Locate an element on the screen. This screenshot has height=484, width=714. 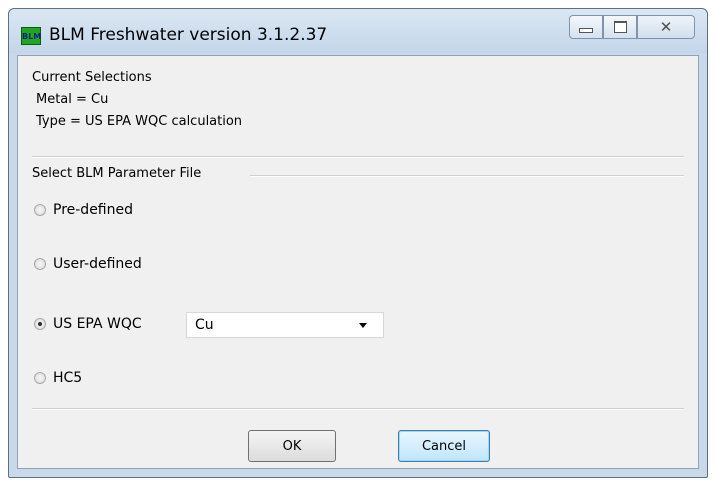
radio-user-defined: User-defined is located at coordinates (88, 264).